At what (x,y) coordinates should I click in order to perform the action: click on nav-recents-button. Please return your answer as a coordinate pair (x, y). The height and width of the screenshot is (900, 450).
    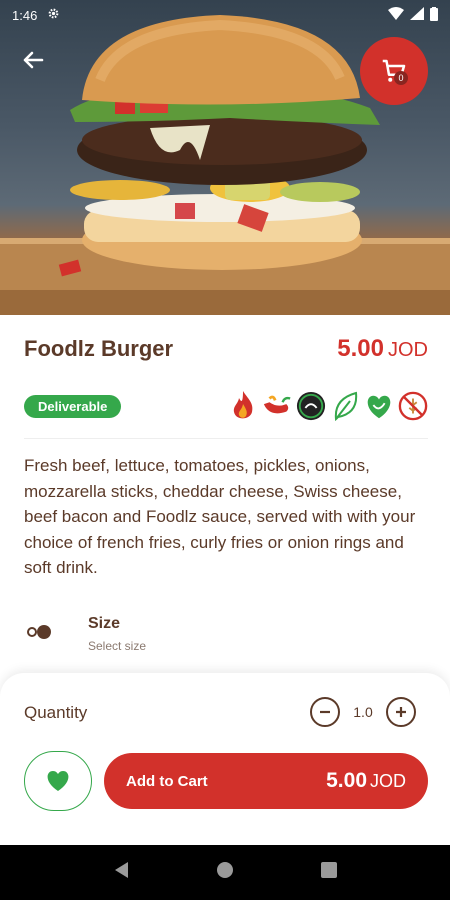
    Looking at the image, I should click on (329, 872).